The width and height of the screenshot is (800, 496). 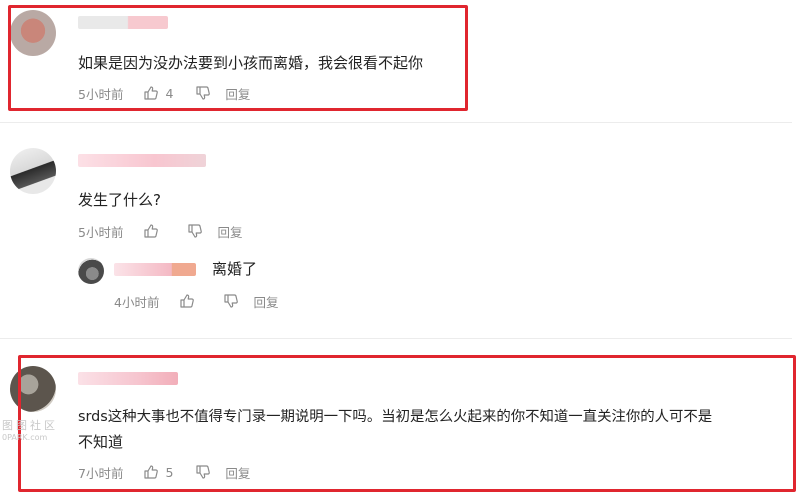 I want to click on reply-meta: 4小时前 回复, so click(x=196, y=301).